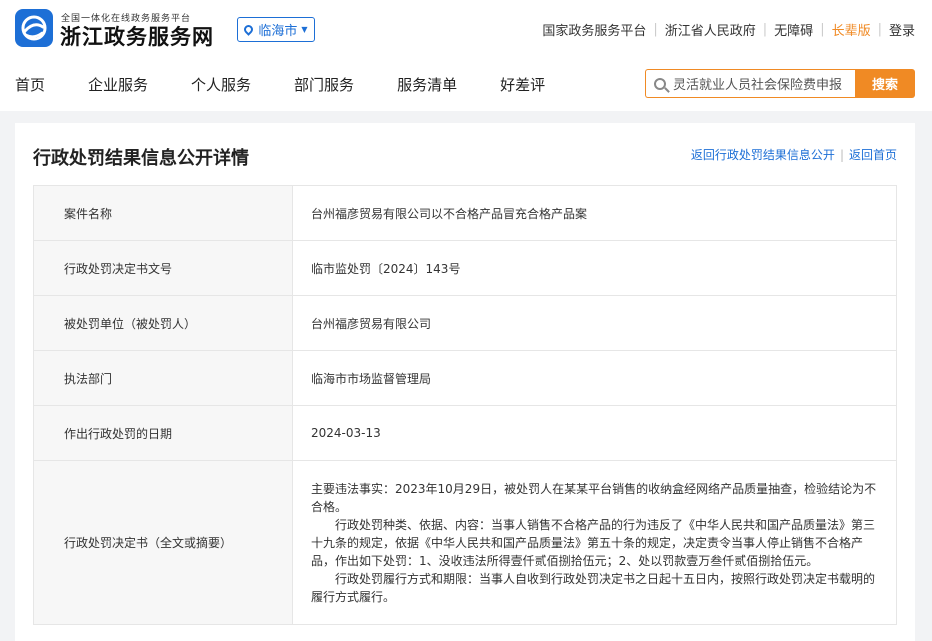 The width and height of the screenshot is (932, 641). Describe the element at coordinates (163, 268) in the screenshot. I see `field-label: 行政处罚决定书文号` at that location.